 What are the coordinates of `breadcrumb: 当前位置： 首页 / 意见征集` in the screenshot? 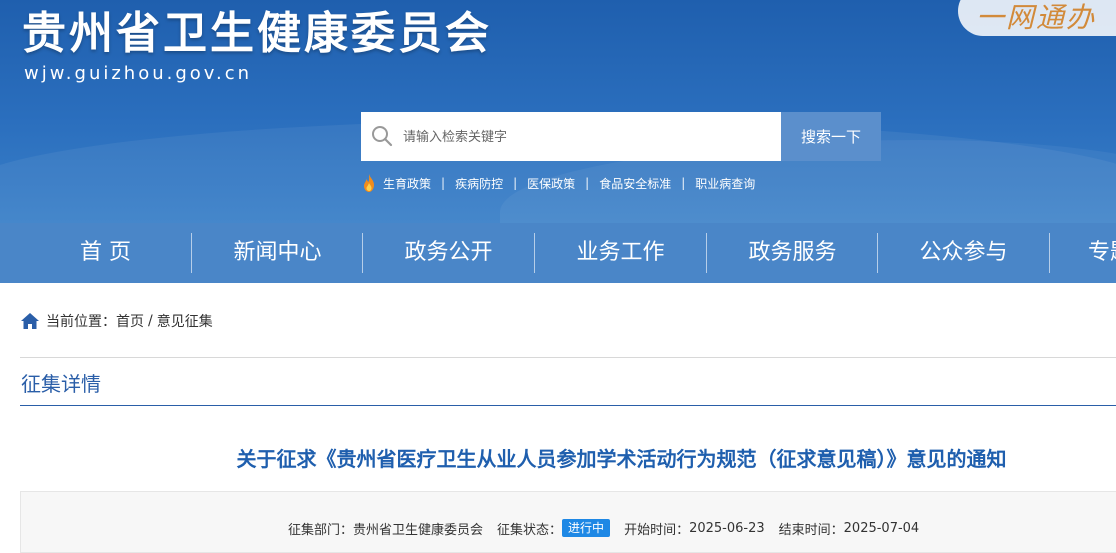 It's located at (116, 321).